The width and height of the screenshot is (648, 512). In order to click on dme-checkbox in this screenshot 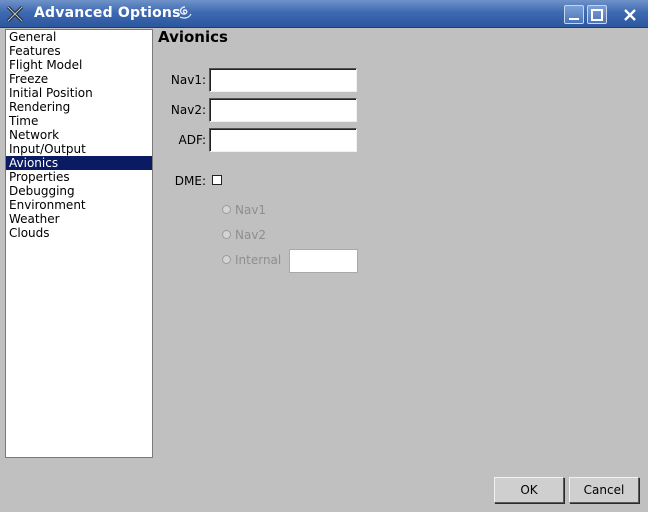, I will do `click(217, 180)`.